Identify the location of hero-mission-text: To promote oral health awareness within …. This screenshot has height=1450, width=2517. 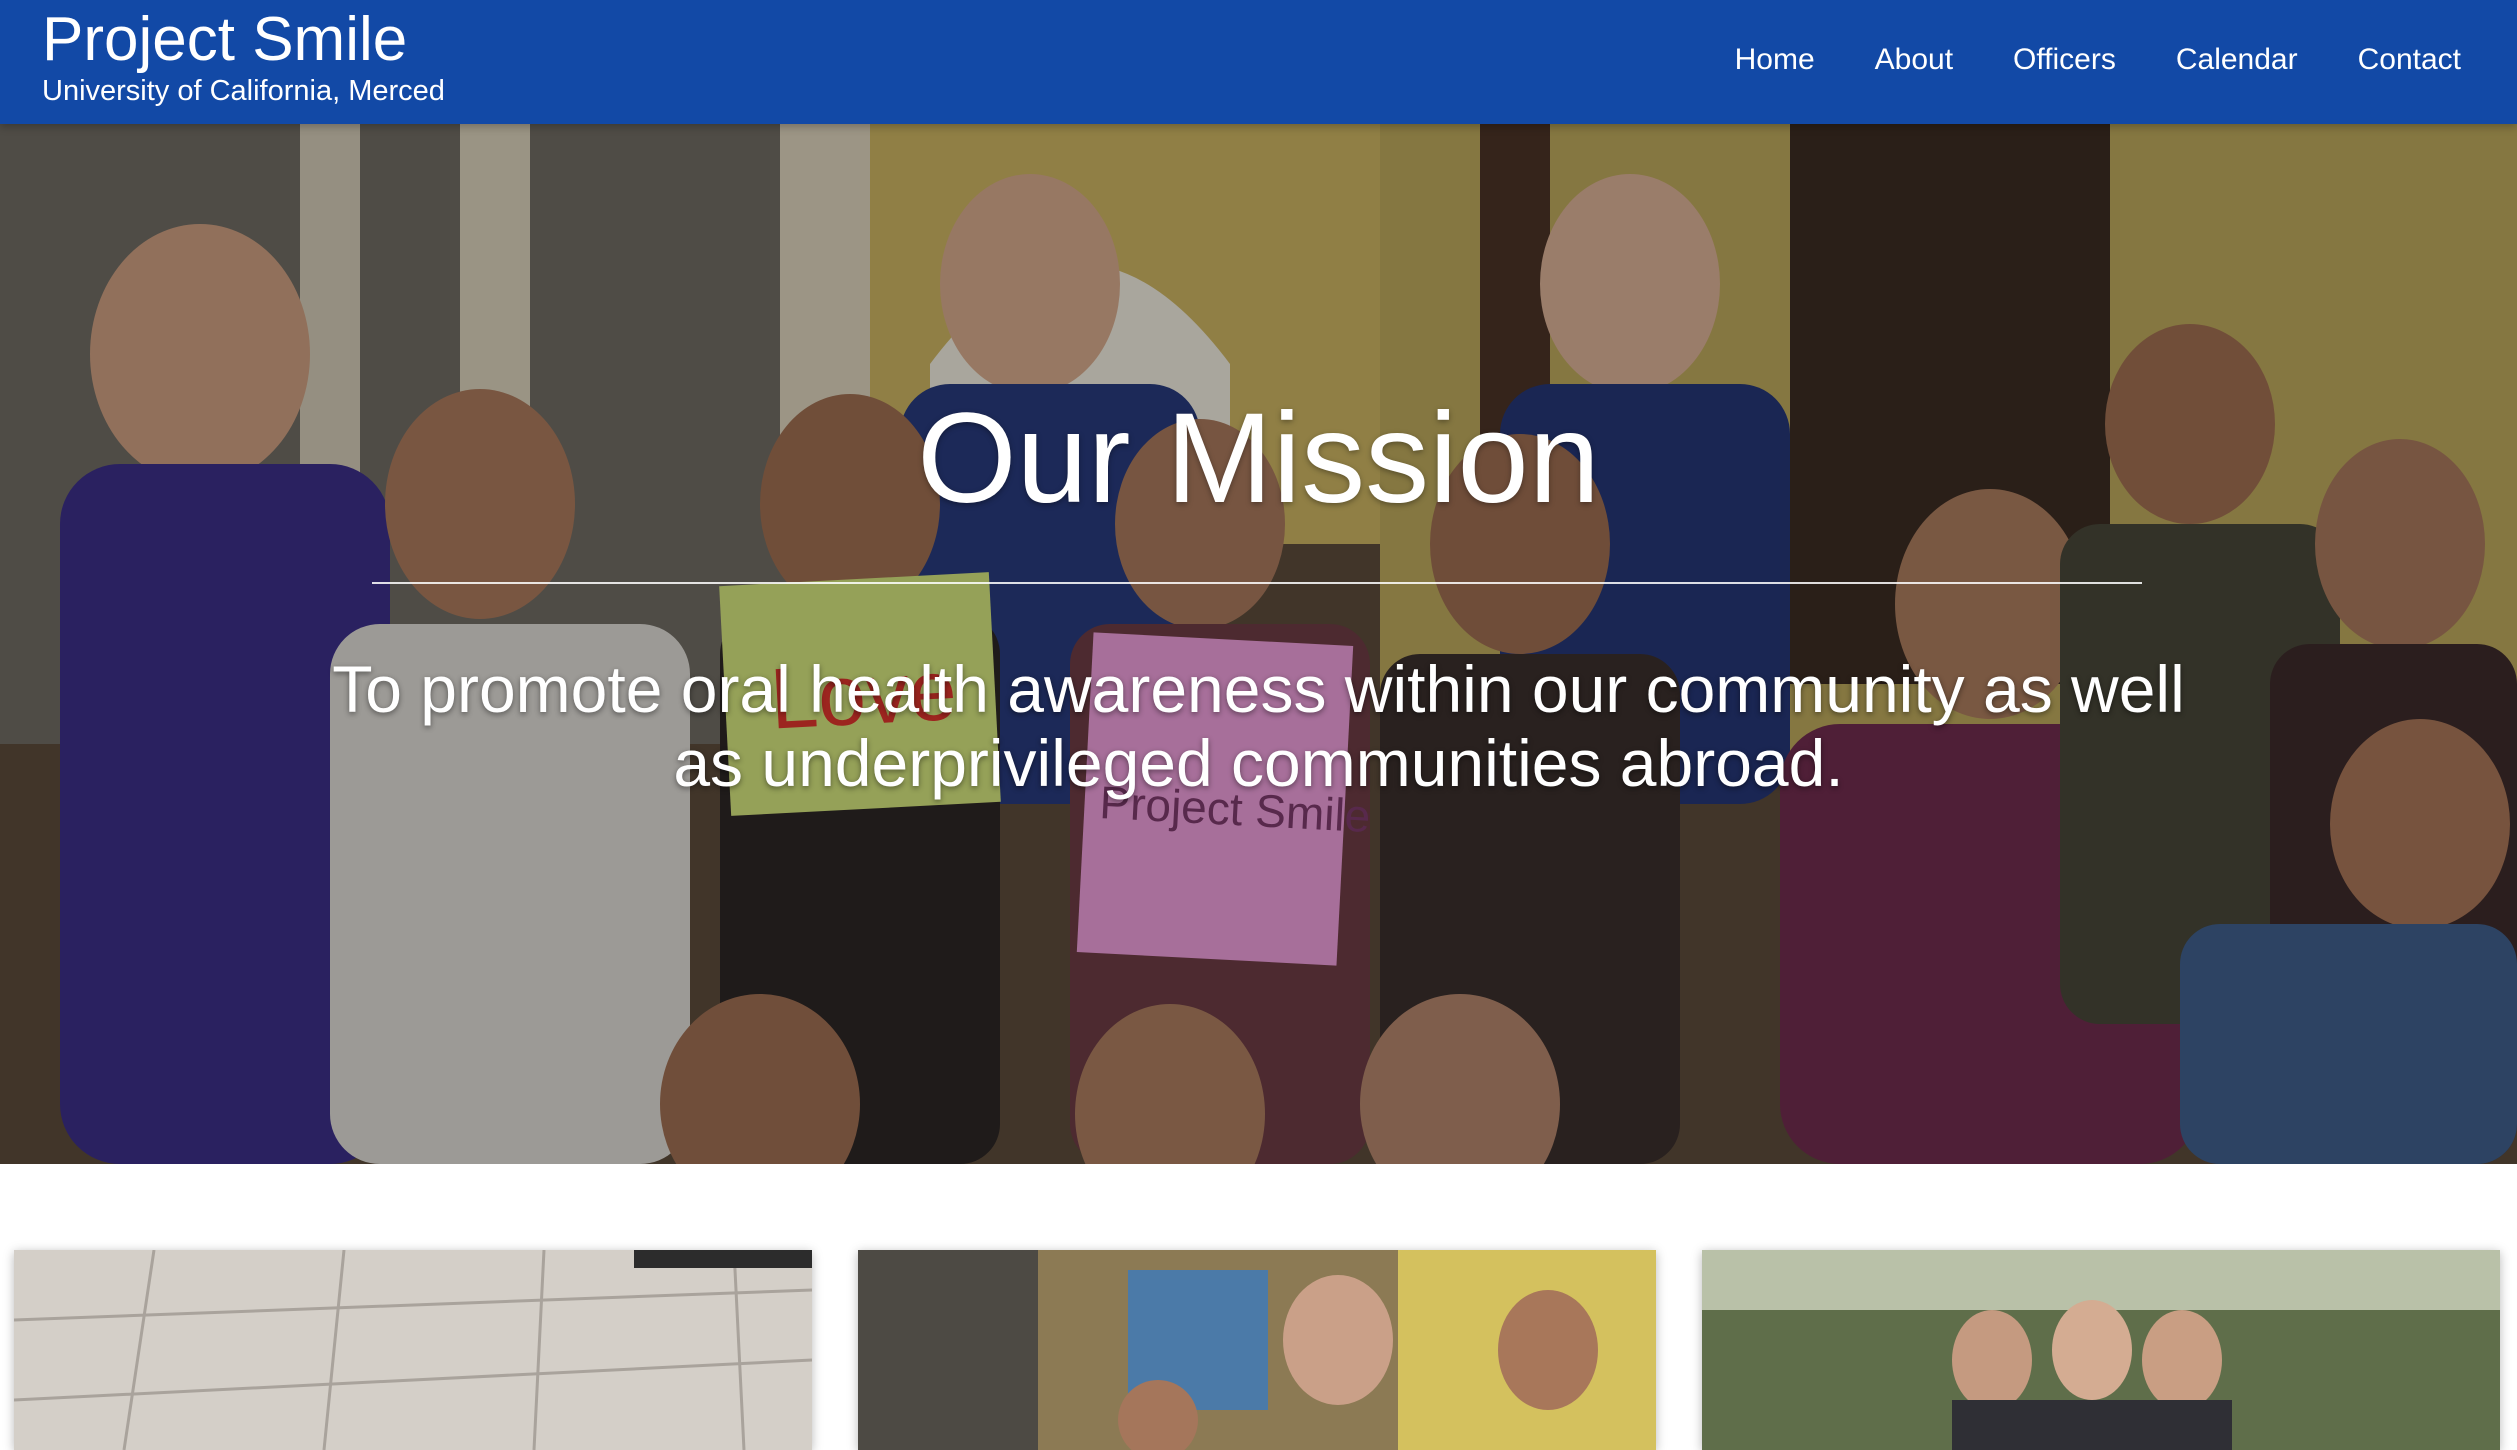
(1258, 726).